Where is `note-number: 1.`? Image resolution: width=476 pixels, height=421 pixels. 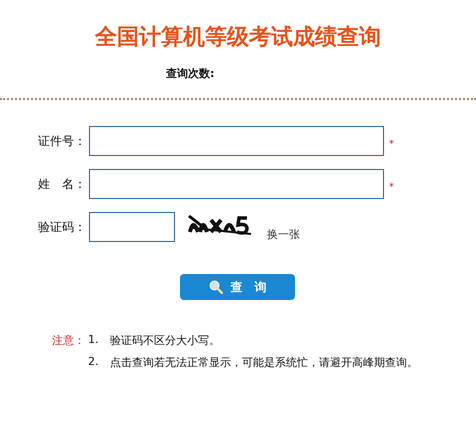 note-number: 1. is located at coordinates (94, 340).